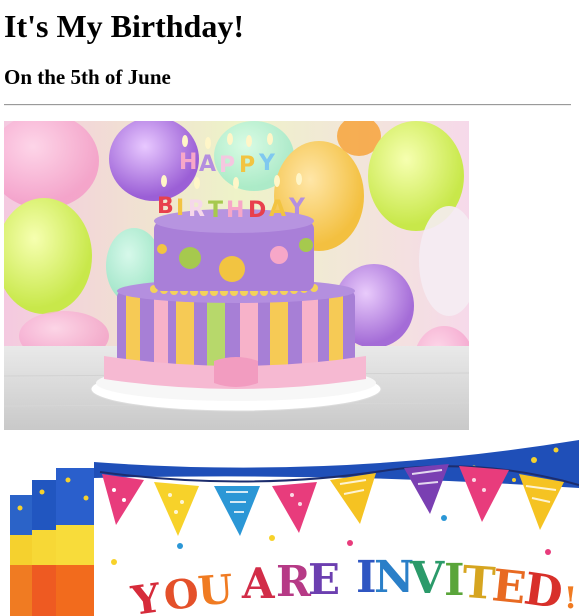 This screenshot has width=579, height=616. I want to click on svg-text: E, so click(324, 579).